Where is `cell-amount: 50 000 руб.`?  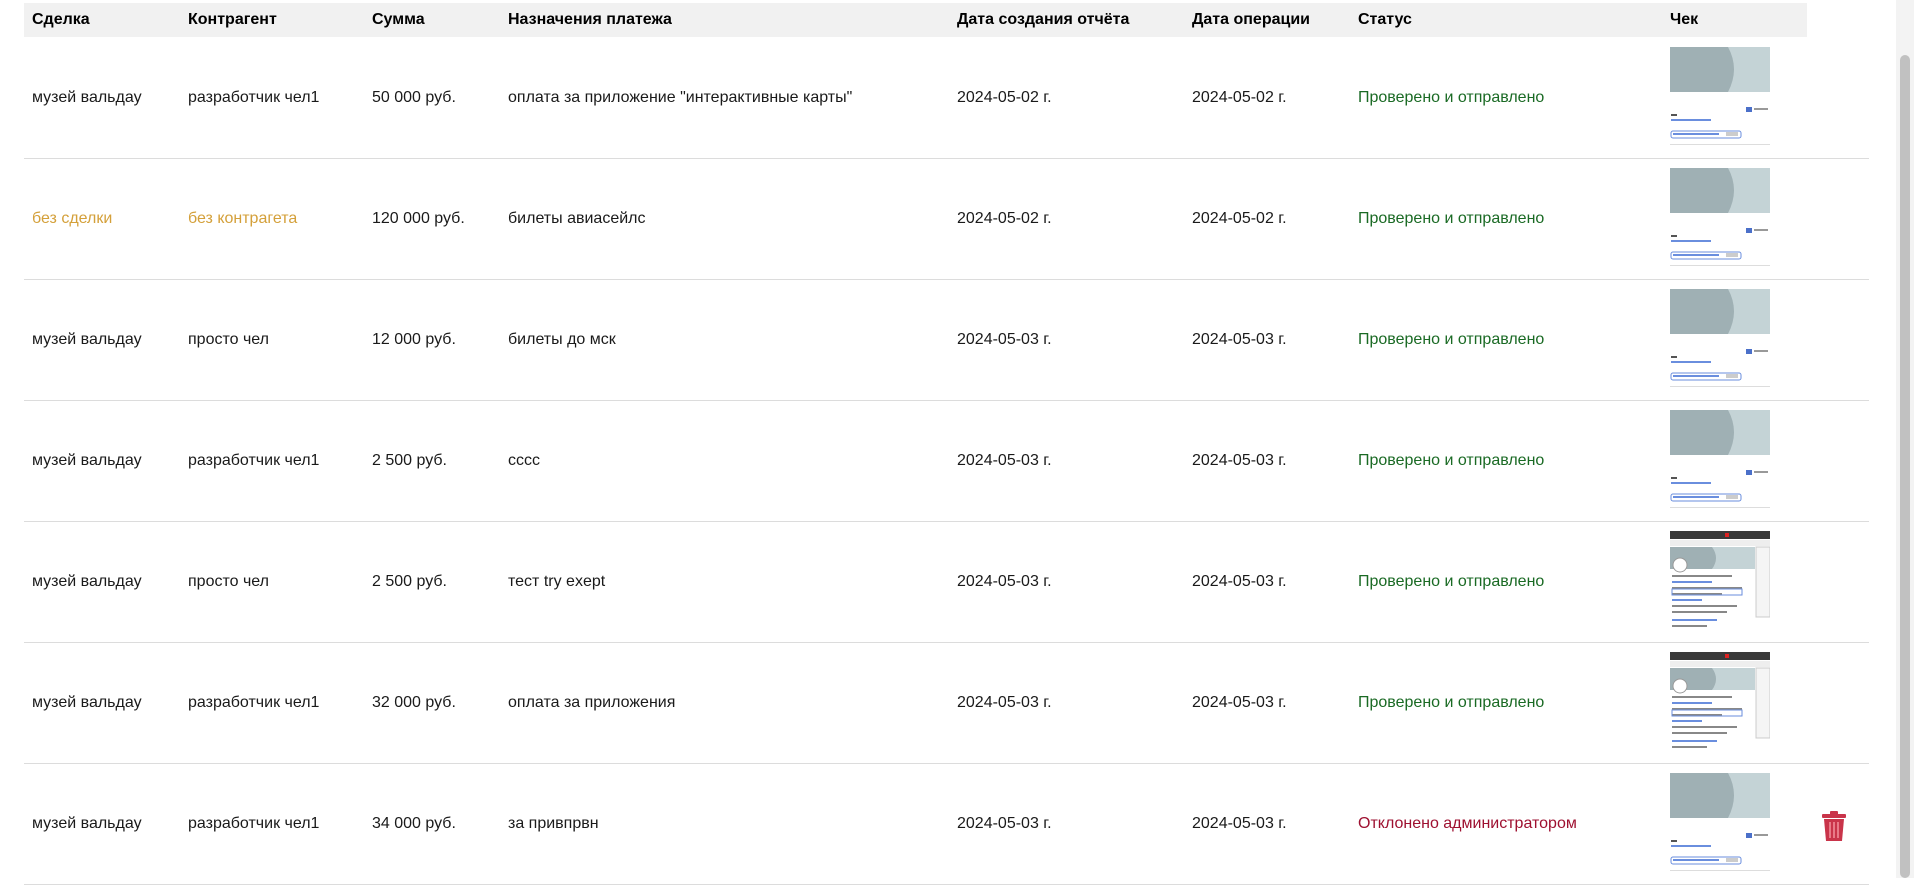
cell-amount: 50 000 руб. is located at coordinates (414, 97).